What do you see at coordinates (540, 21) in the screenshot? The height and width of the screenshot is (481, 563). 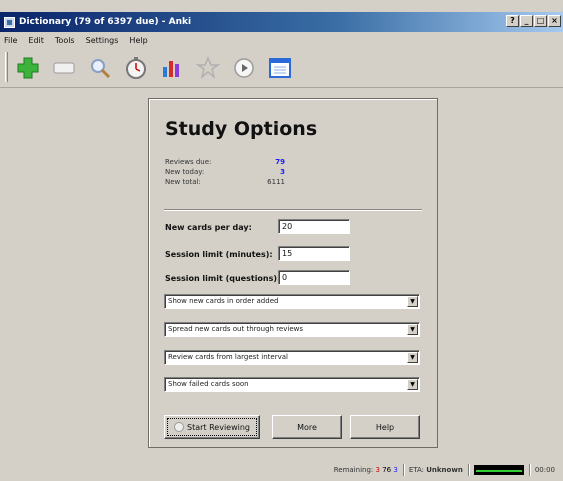 I see `maximize-button: □` at bounding box center [540, 21].